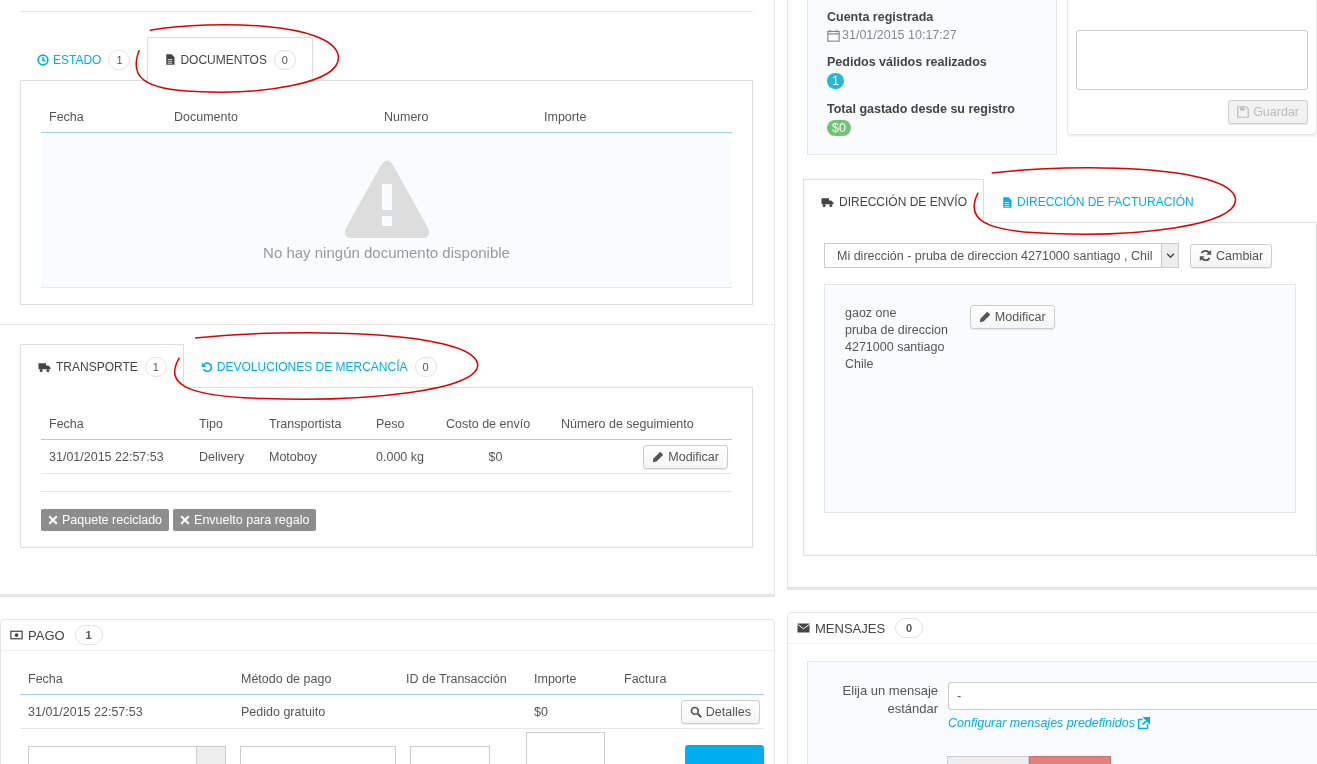 The image size is (1317, 764). Describe the element at coordinates (1205, 255) in the screenshot. I see `refresh-icon` at that location.